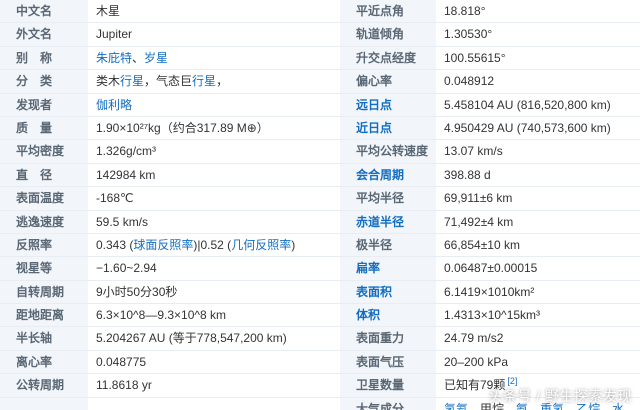 Image resolution: width=640 pixels, height=410 pixels. Describe the element at coordinates (44, 128) in the screenshot. I see `key-mass: 质 量` at that location.